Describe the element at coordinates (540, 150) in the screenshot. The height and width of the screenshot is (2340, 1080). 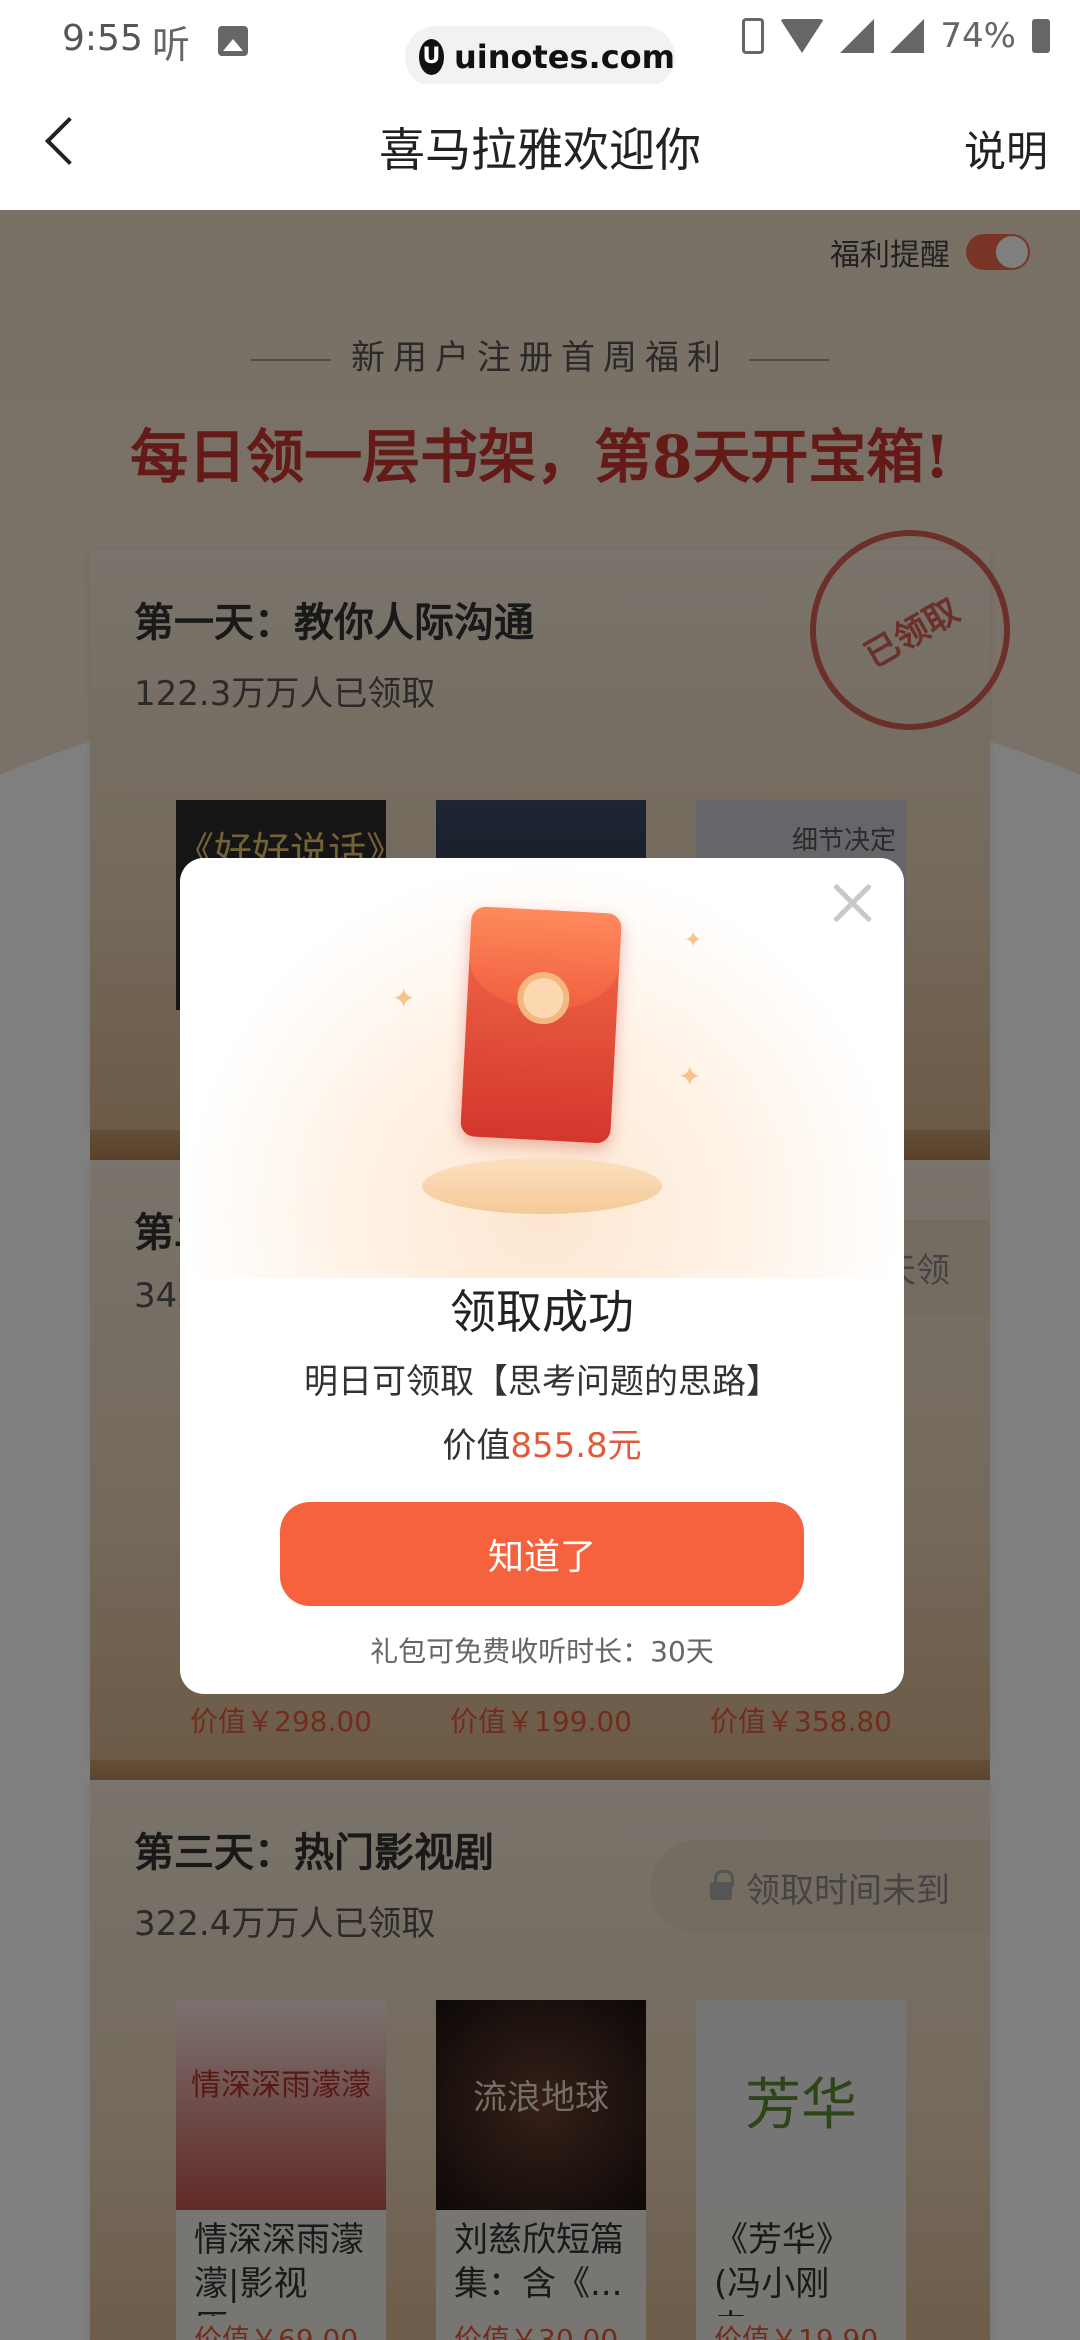
I see `page-title: 喜马拉雅欢迎你` at that location.